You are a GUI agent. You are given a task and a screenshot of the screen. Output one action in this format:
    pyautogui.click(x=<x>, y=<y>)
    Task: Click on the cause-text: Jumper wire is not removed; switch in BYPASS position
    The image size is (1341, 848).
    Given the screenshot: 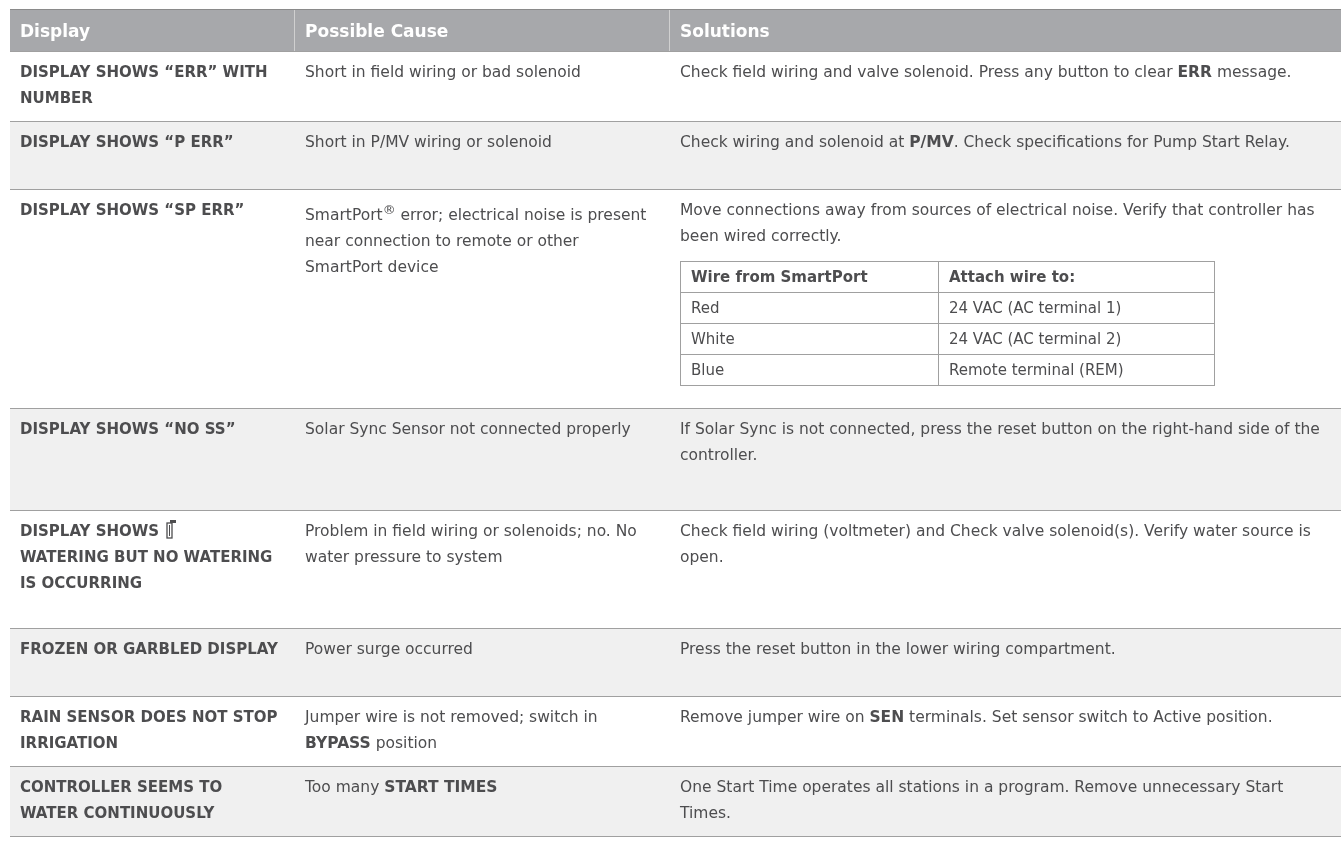 What is the action you would take?
    pyautogui.click(x=451, y=730)
    